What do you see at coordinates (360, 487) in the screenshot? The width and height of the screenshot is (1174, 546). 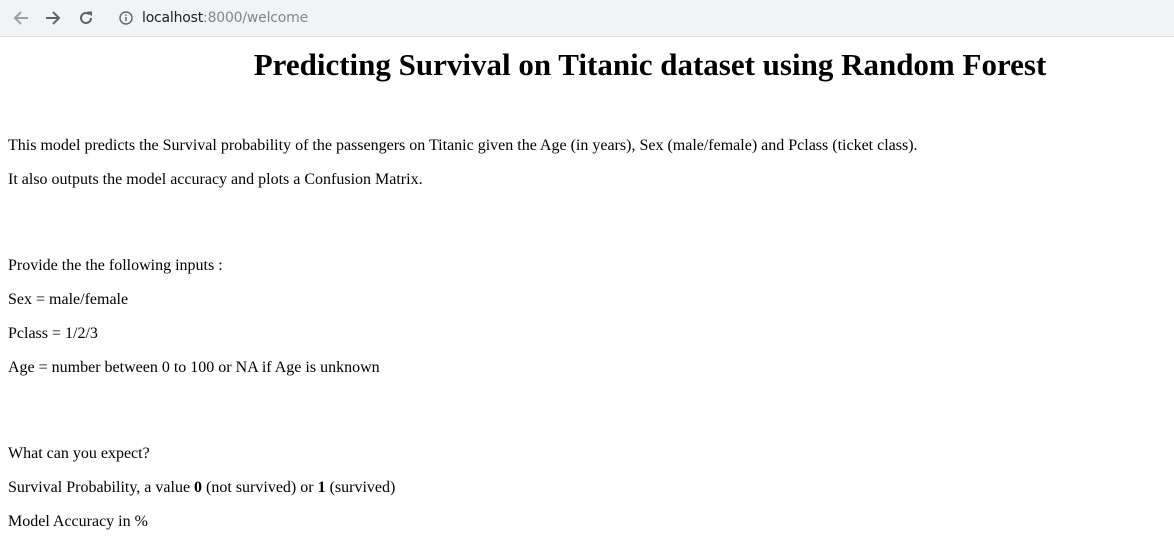 I see `survival-suffix: (survived)` at bounding box center [360, 487].